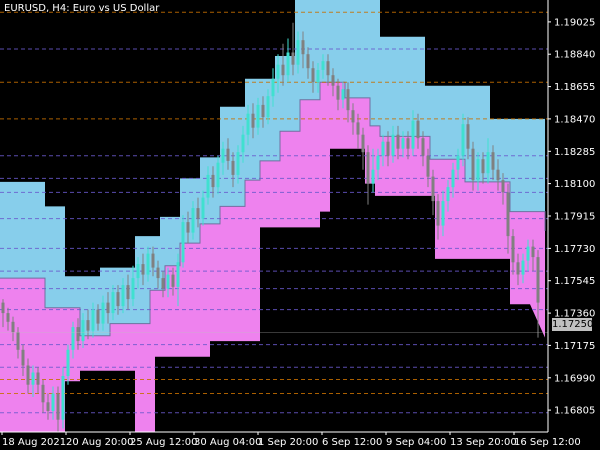 This screenshot has height=450, width=600. I want to click on y-tick-label-3: 1.18470, so click(574, 119).